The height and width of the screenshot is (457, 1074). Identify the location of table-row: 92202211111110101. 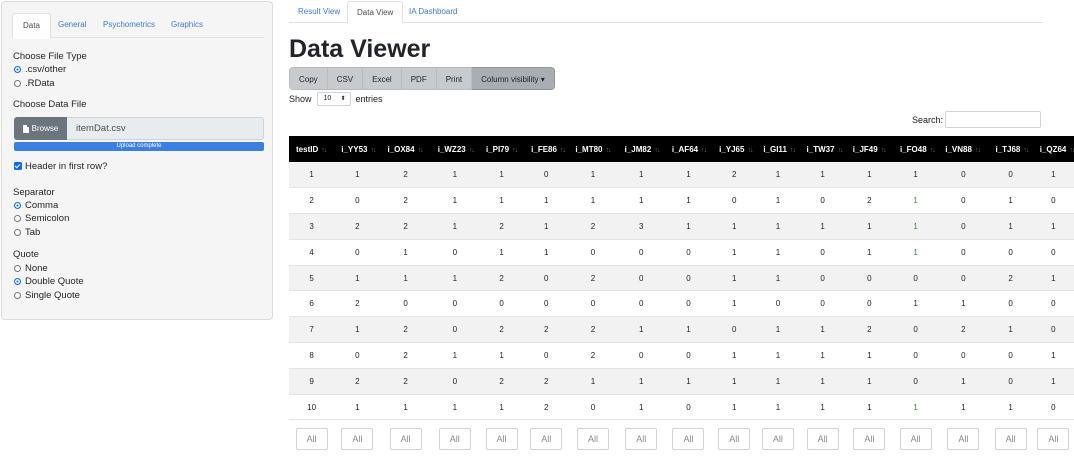
(681, 381).